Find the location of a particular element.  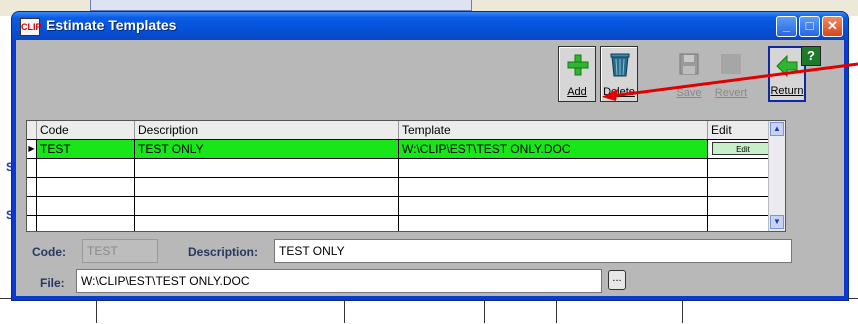

trash-can-icon is located at coordinates (620, 65).